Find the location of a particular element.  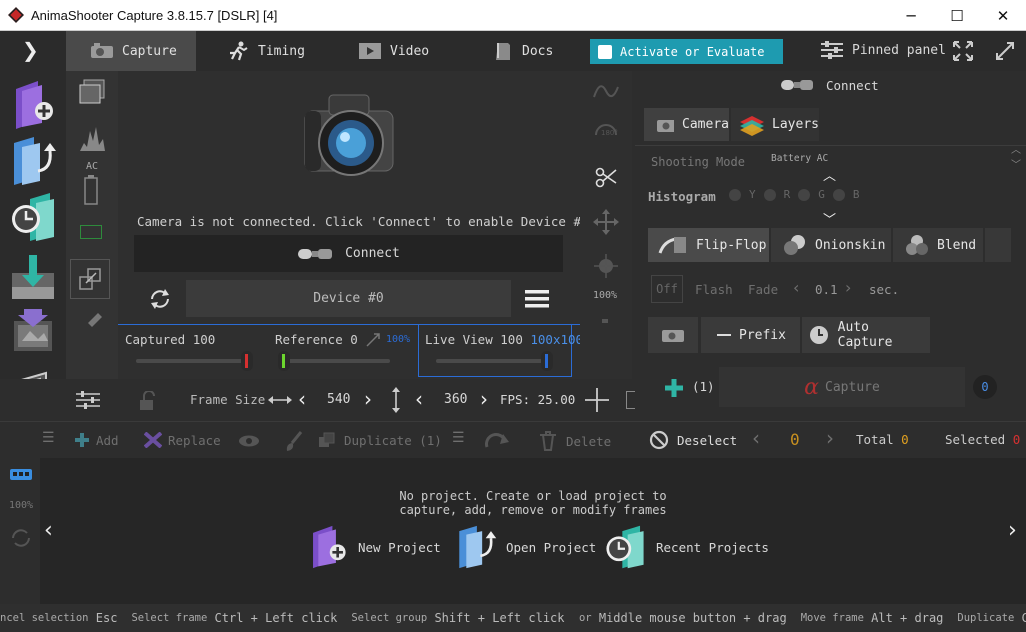

replace-frame-button: Replace is located at coordinates (182, 440).